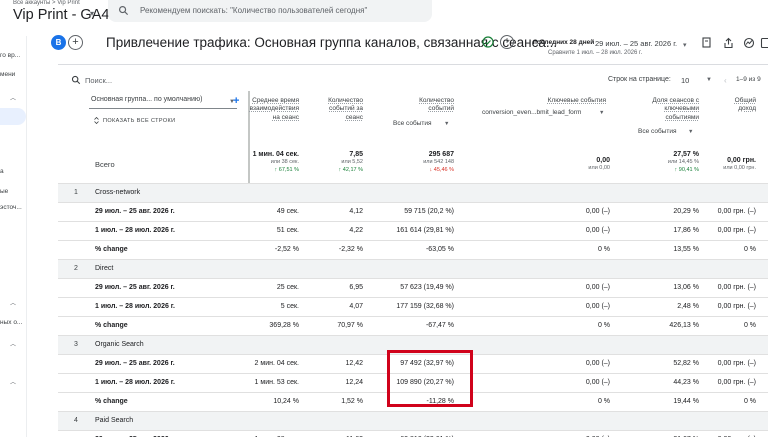 This screenshot has width=768, height=437. Describe the element at coordinates (105, 164) in the screenshot. I see `totals-label: Всего` at that location.